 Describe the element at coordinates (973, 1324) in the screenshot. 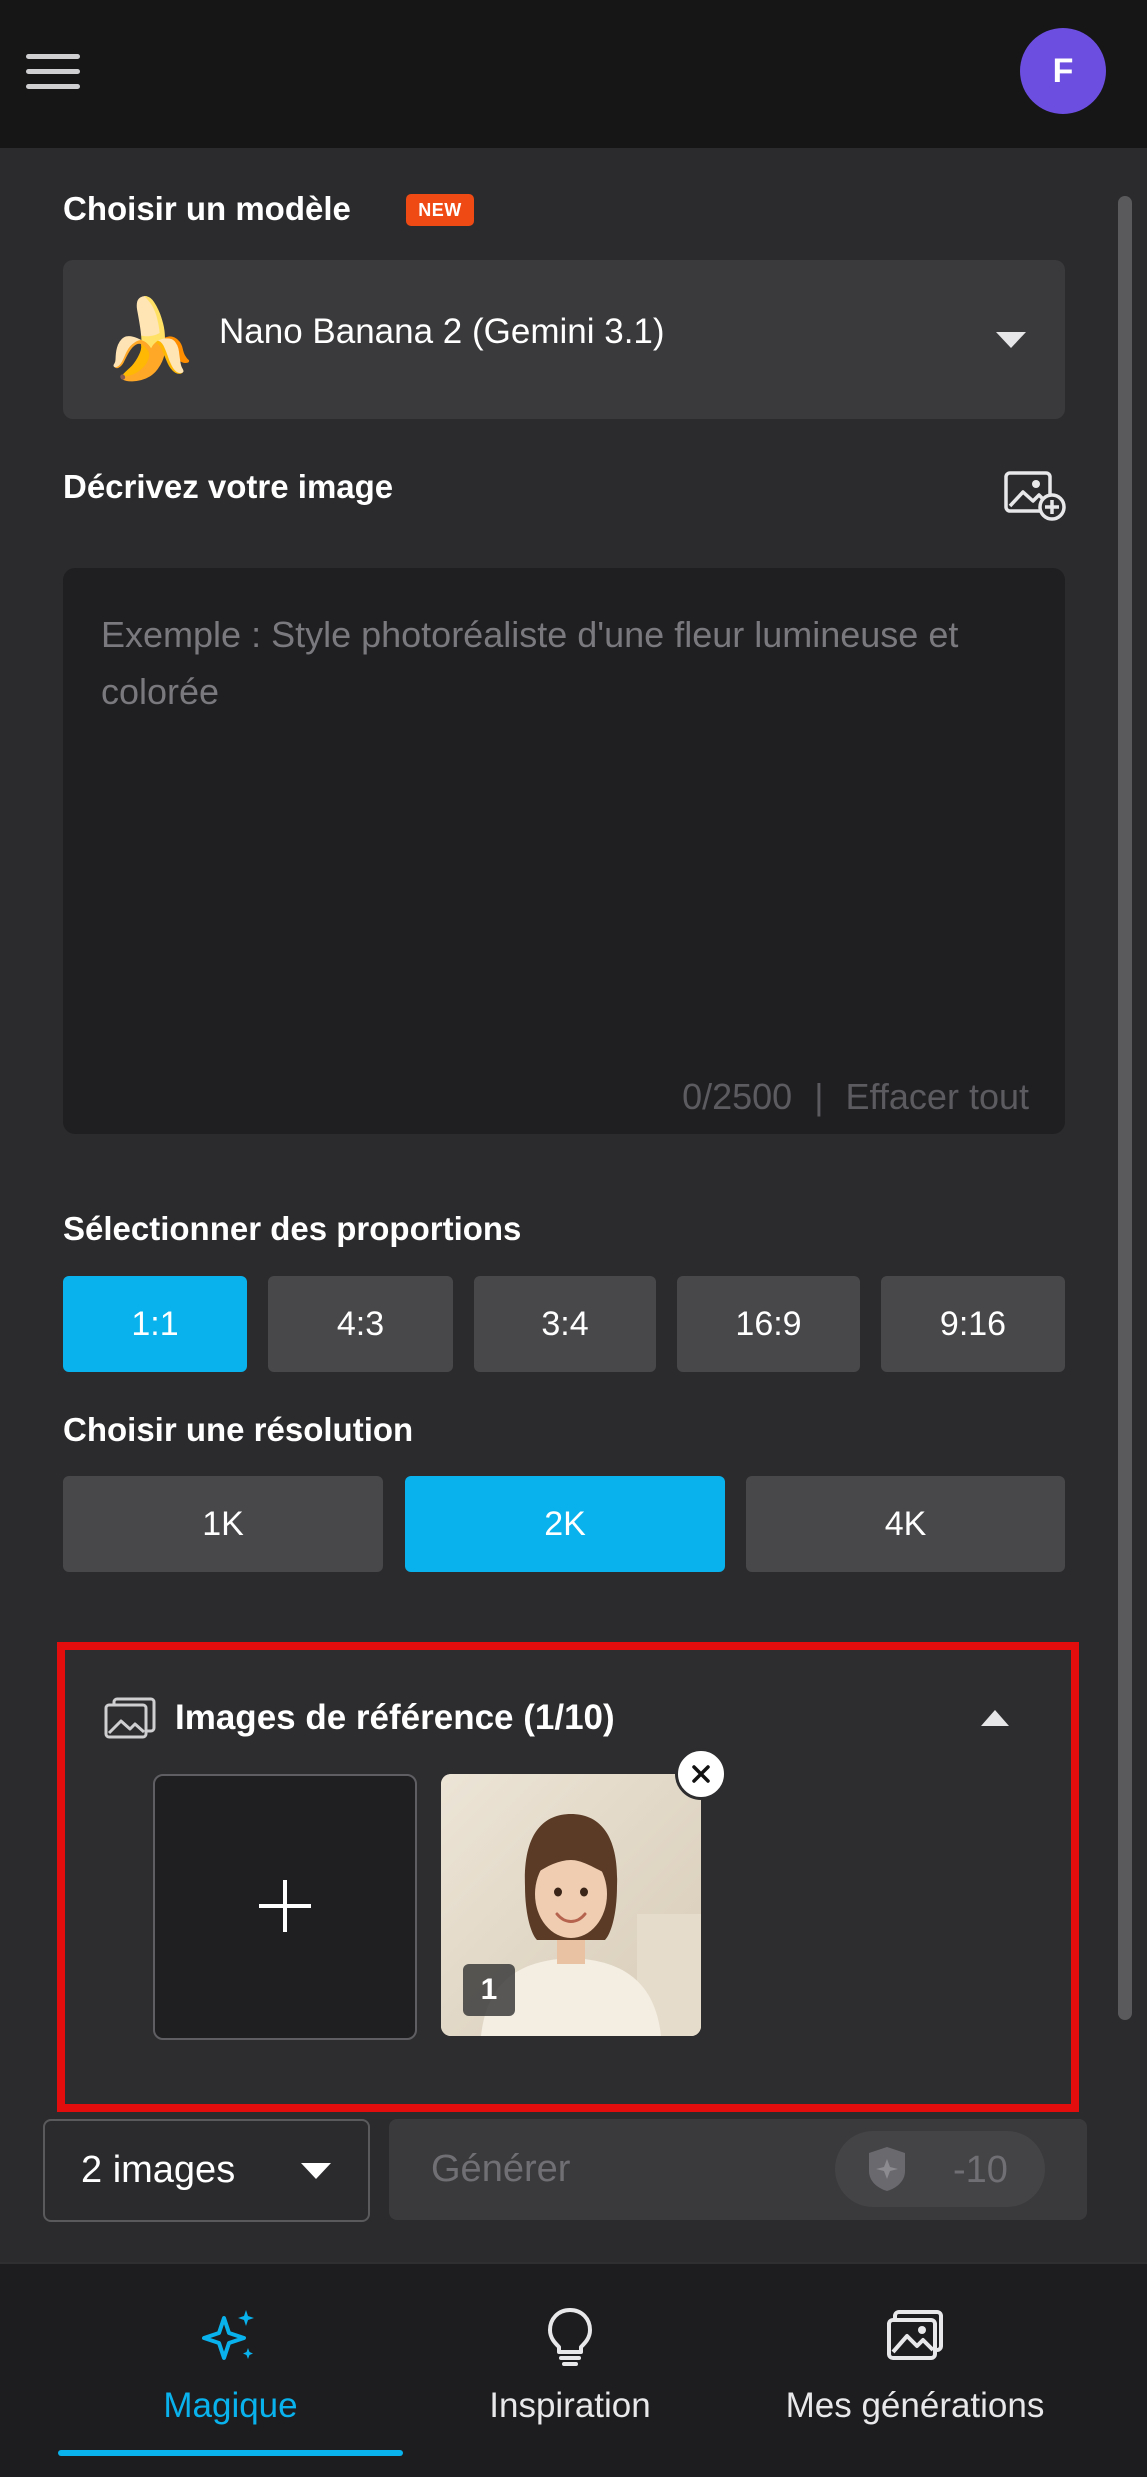

I see `ratio-9-16-button: 9:16` at that location.